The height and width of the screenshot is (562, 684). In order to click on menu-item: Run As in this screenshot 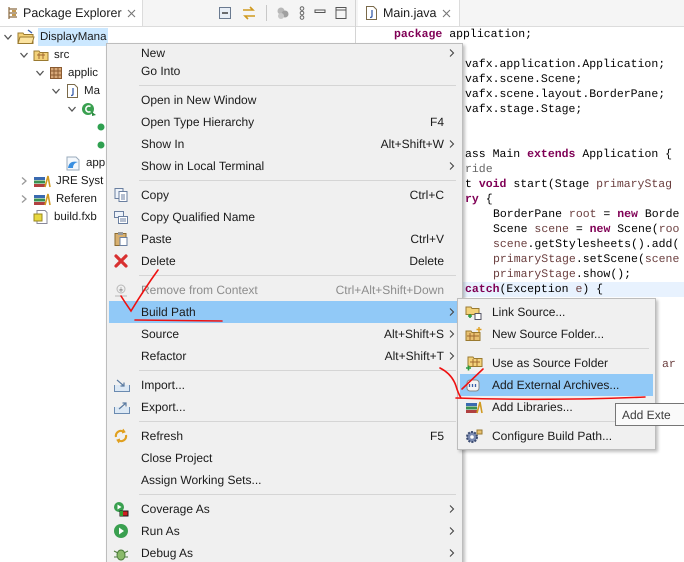, I will do `click(284, 531)`.